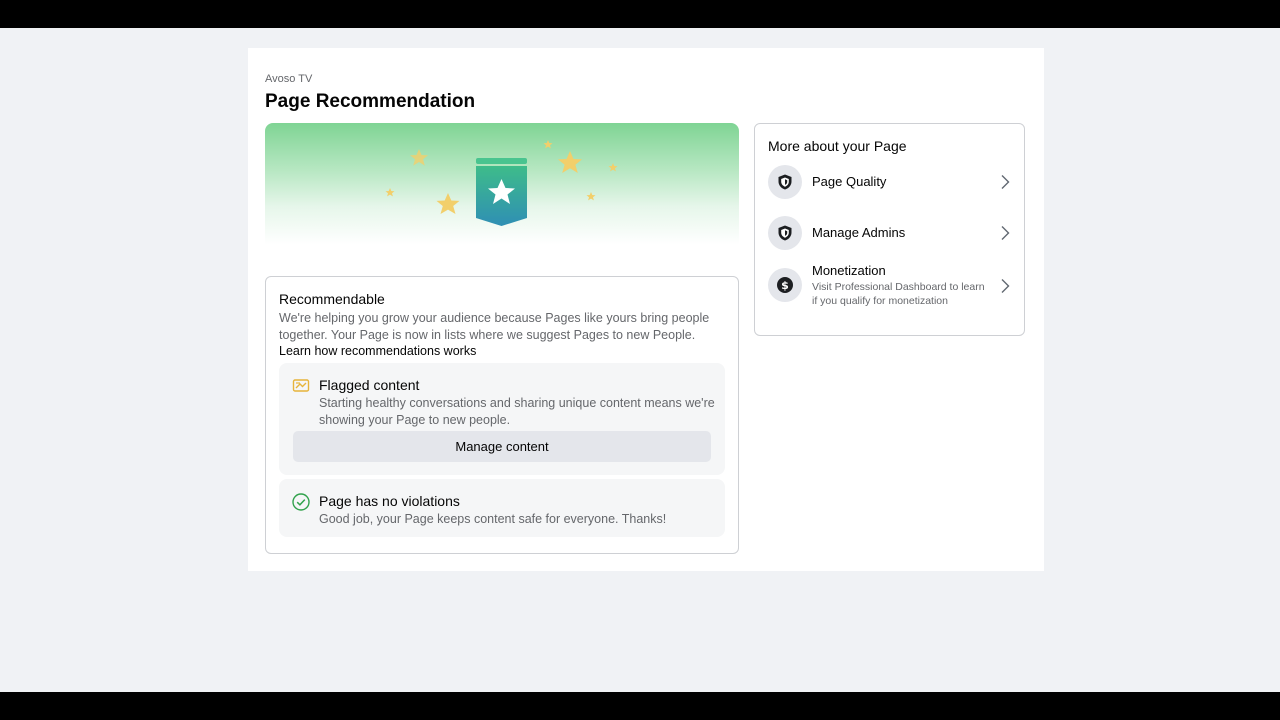 The height and width of the screenshot is (720, 1280). I want to click on flagged-content-title: Flagged content, so click(369, 385).